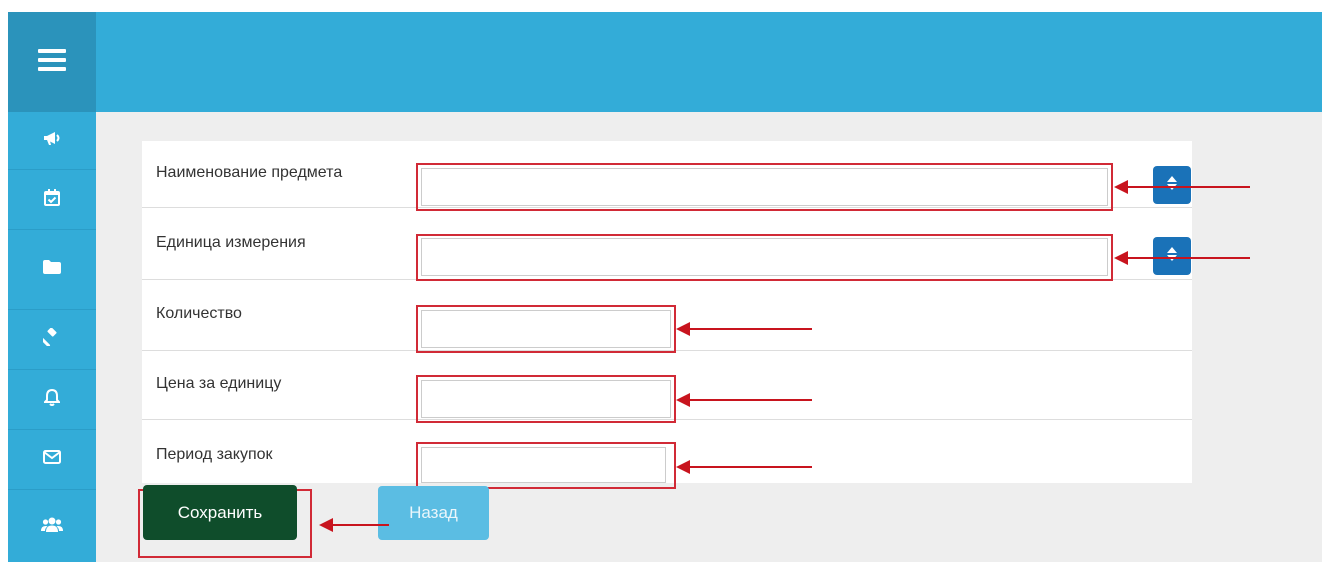 Image resolution: width=1322 pixels, height=562 pixels. I want to click on sidebar-item-messages, so click(52, 460).